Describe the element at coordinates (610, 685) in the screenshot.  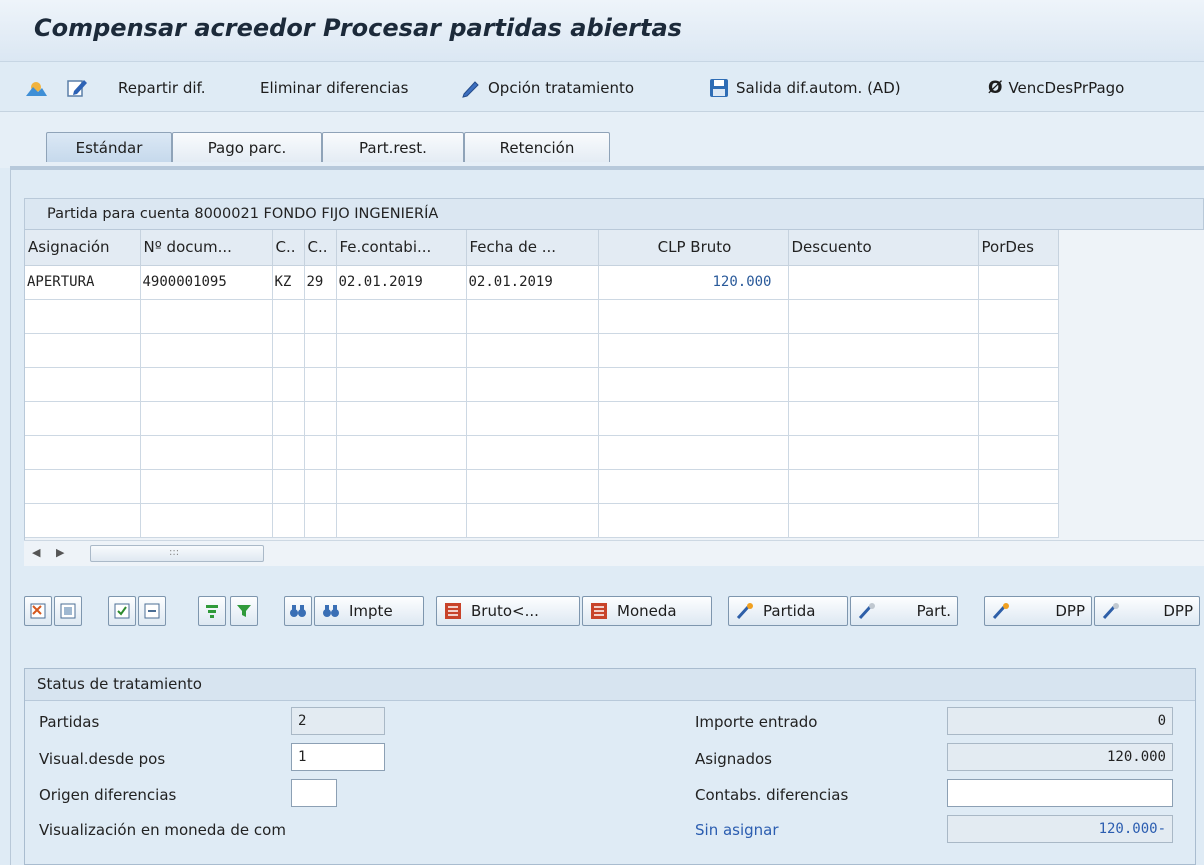
I see `status-title: Status de tratamiento` at that location.